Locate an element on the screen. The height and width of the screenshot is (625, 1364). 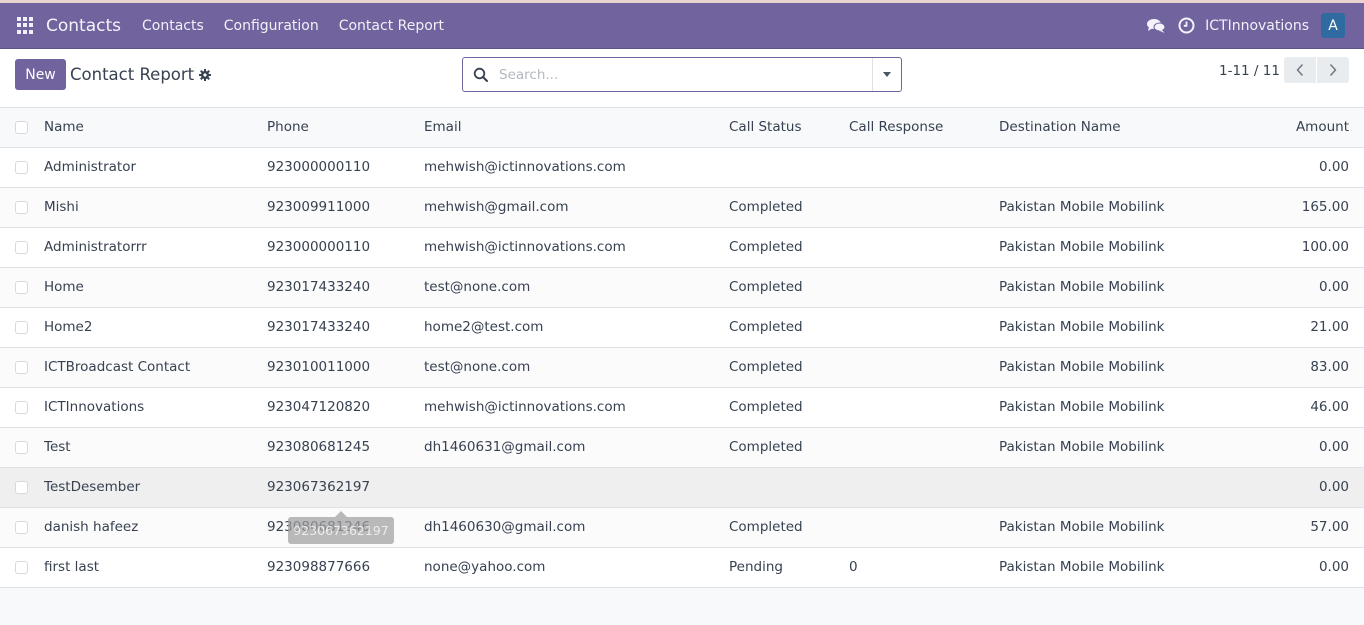
column-header-amount: Amount is located at coordinates (1306, 127).